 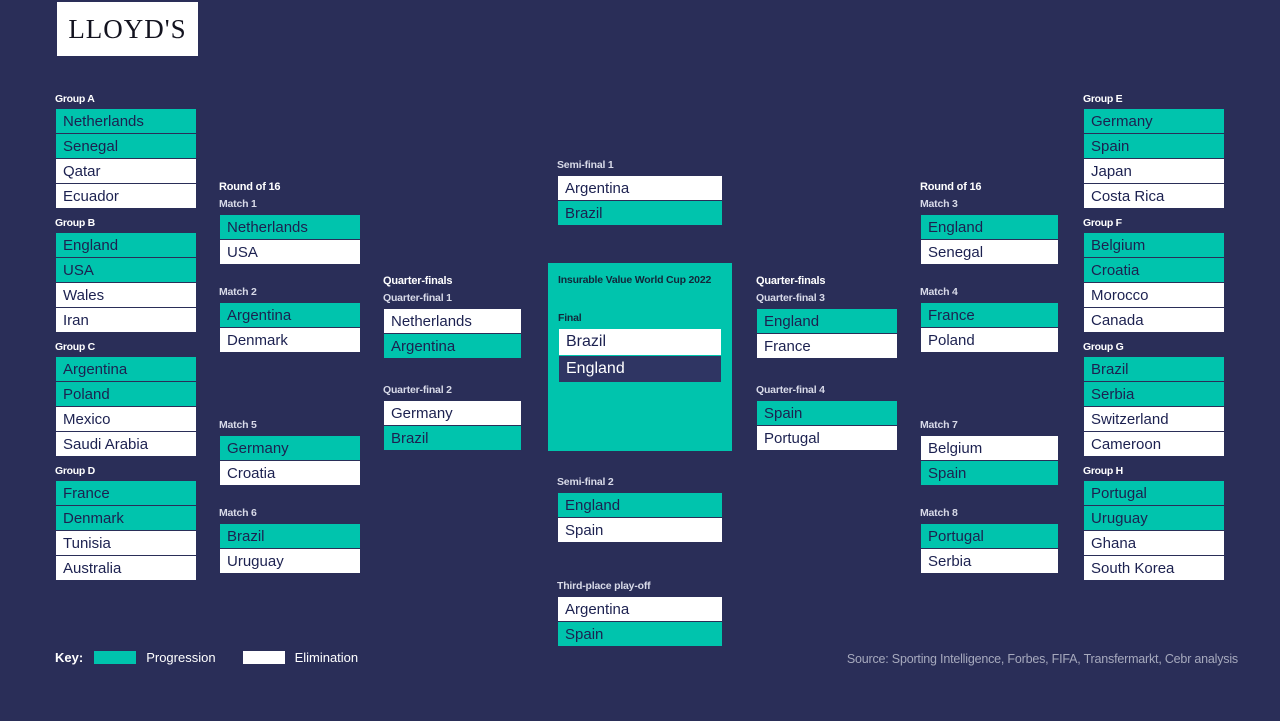 What do you see at coordinates (75, 223) in the screenshot?
I see `group-title: Group B` at bounding box center [75, 223].